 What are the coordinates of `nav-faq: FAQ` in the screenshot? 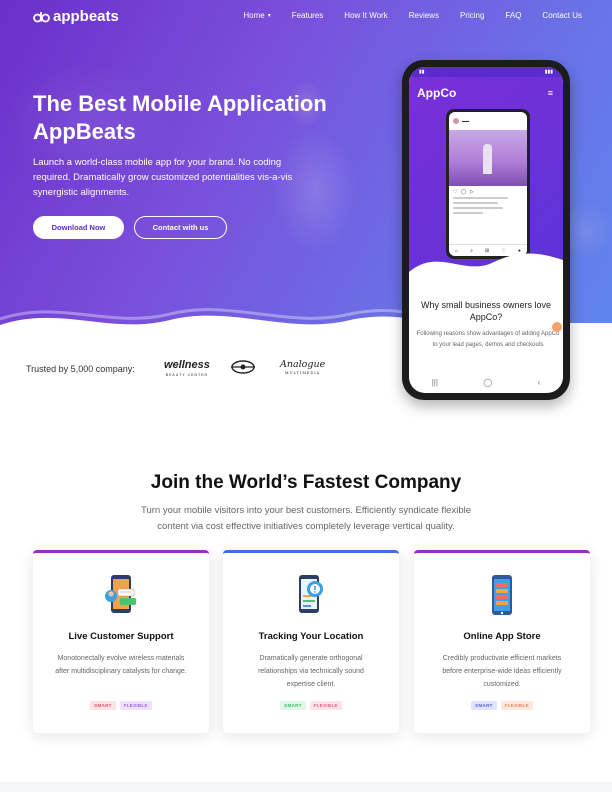 It's located at (513, 15).